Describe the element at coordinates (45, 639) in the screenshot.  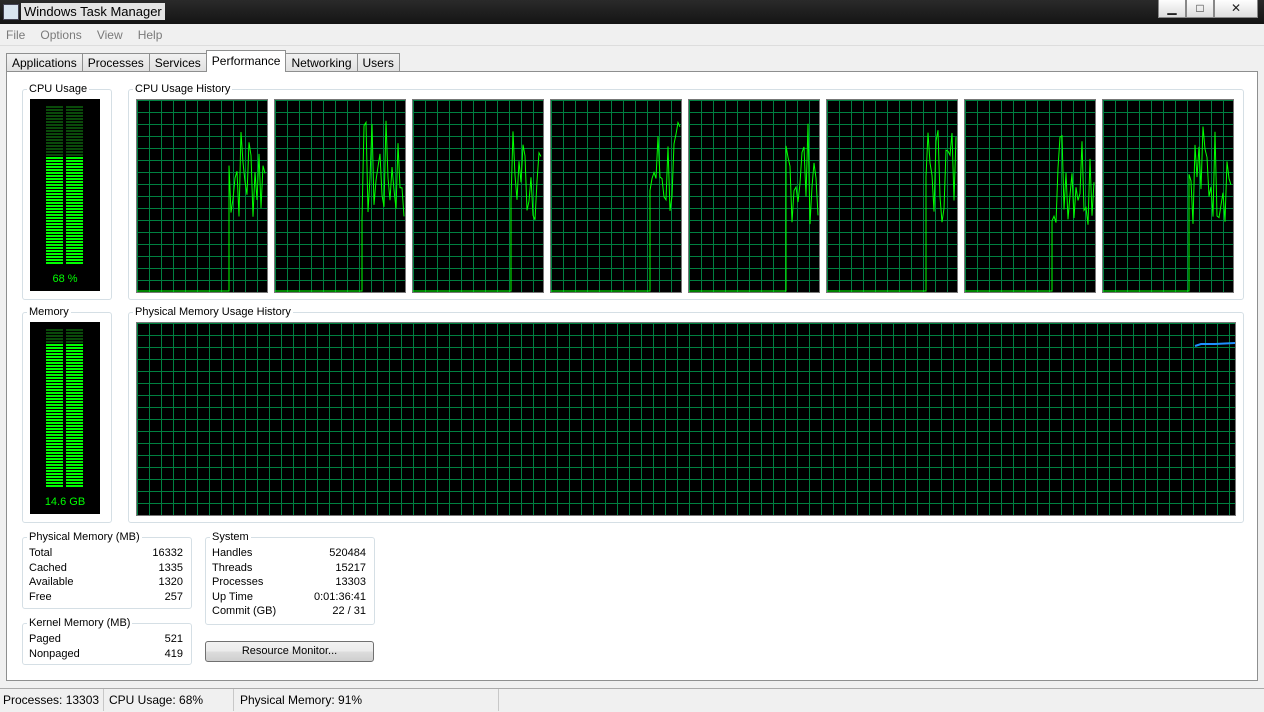
I see `stat-paged-label: Paged` at that location.